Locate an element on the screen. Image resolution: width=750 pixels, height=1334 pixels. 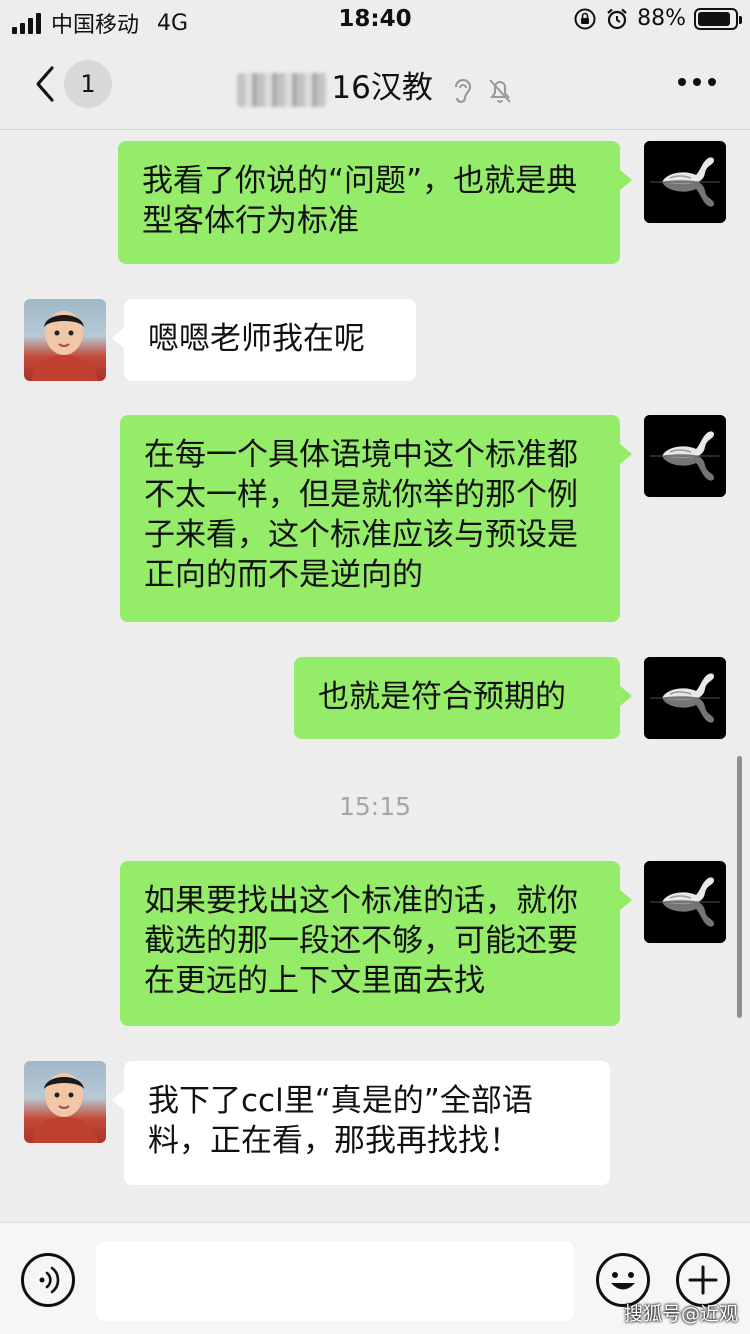
message-text: 我下了ccl里“真是的”全部语料，正在看，那我再找找！ is located at coordinates (340, 1121).